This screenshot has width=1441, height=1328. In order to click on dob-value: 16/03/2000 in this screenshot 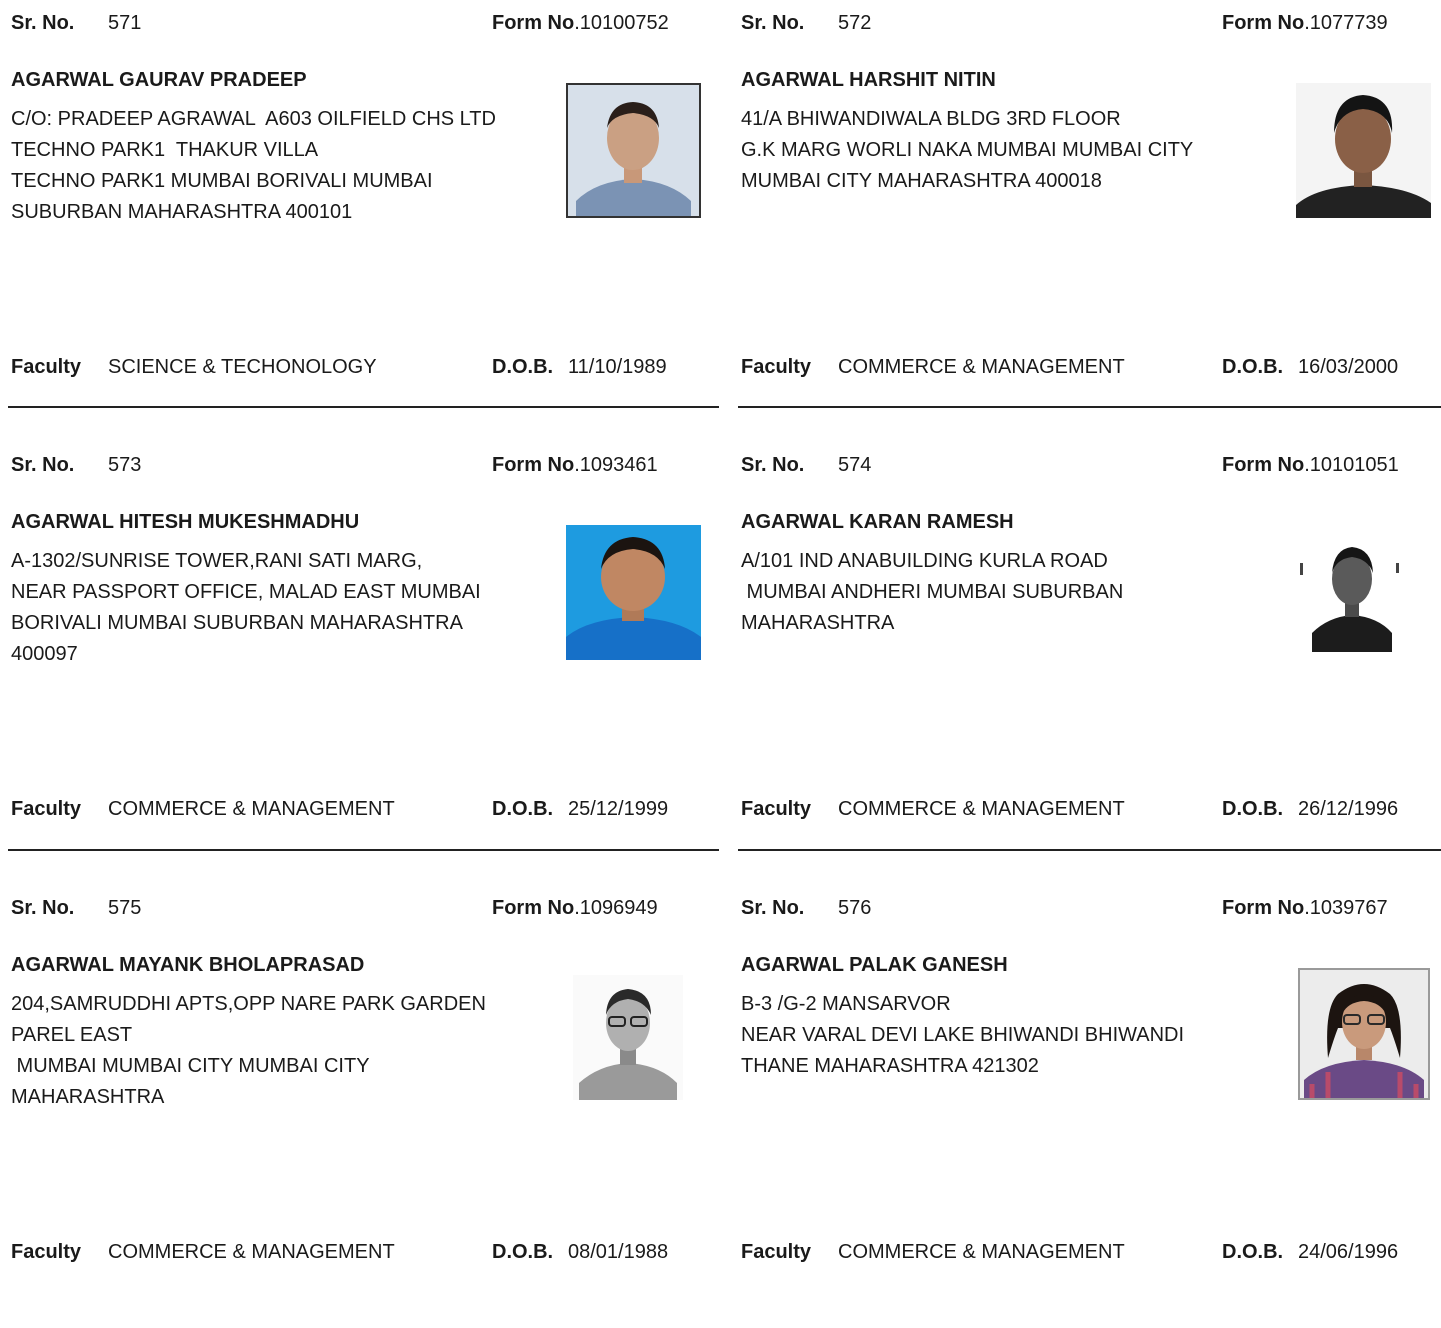, I will do `click(1348, 367)`.